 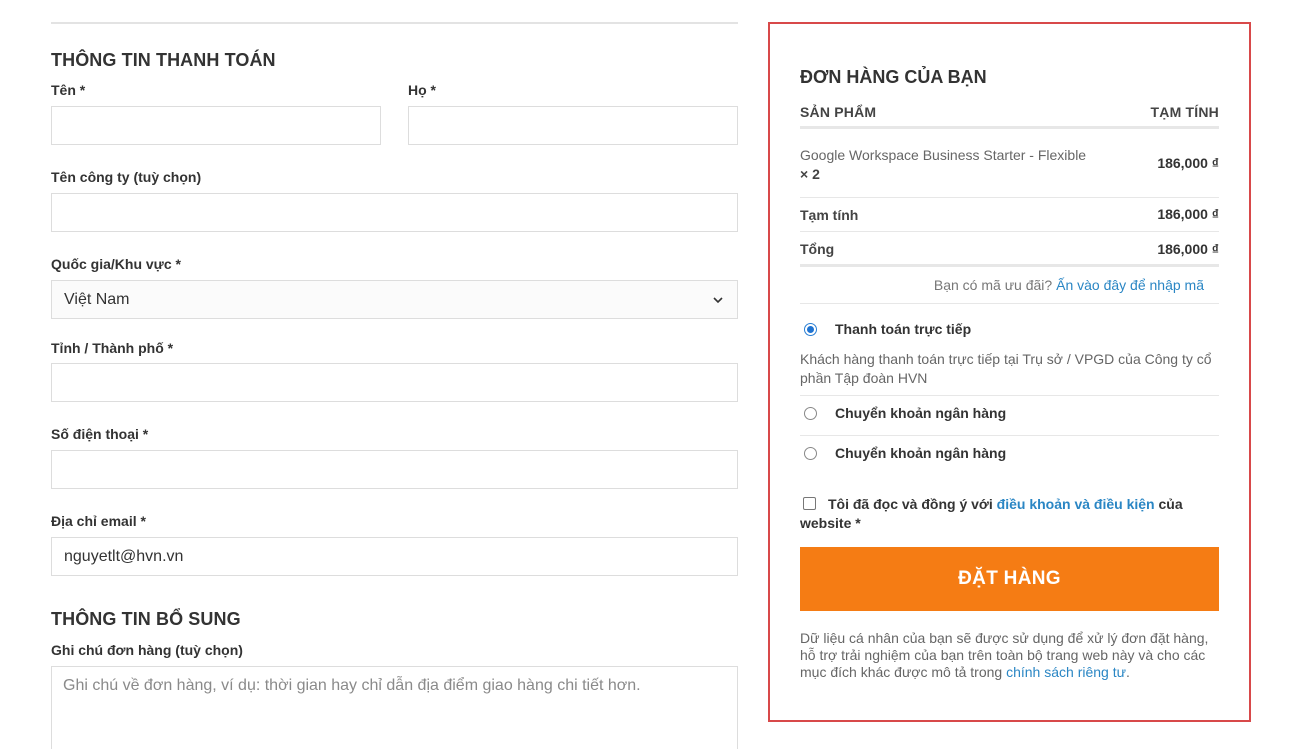 What do you see at coordinates (573, 125) in the screenshot?
I see `last-name-input` at bounding box center [573, 125].